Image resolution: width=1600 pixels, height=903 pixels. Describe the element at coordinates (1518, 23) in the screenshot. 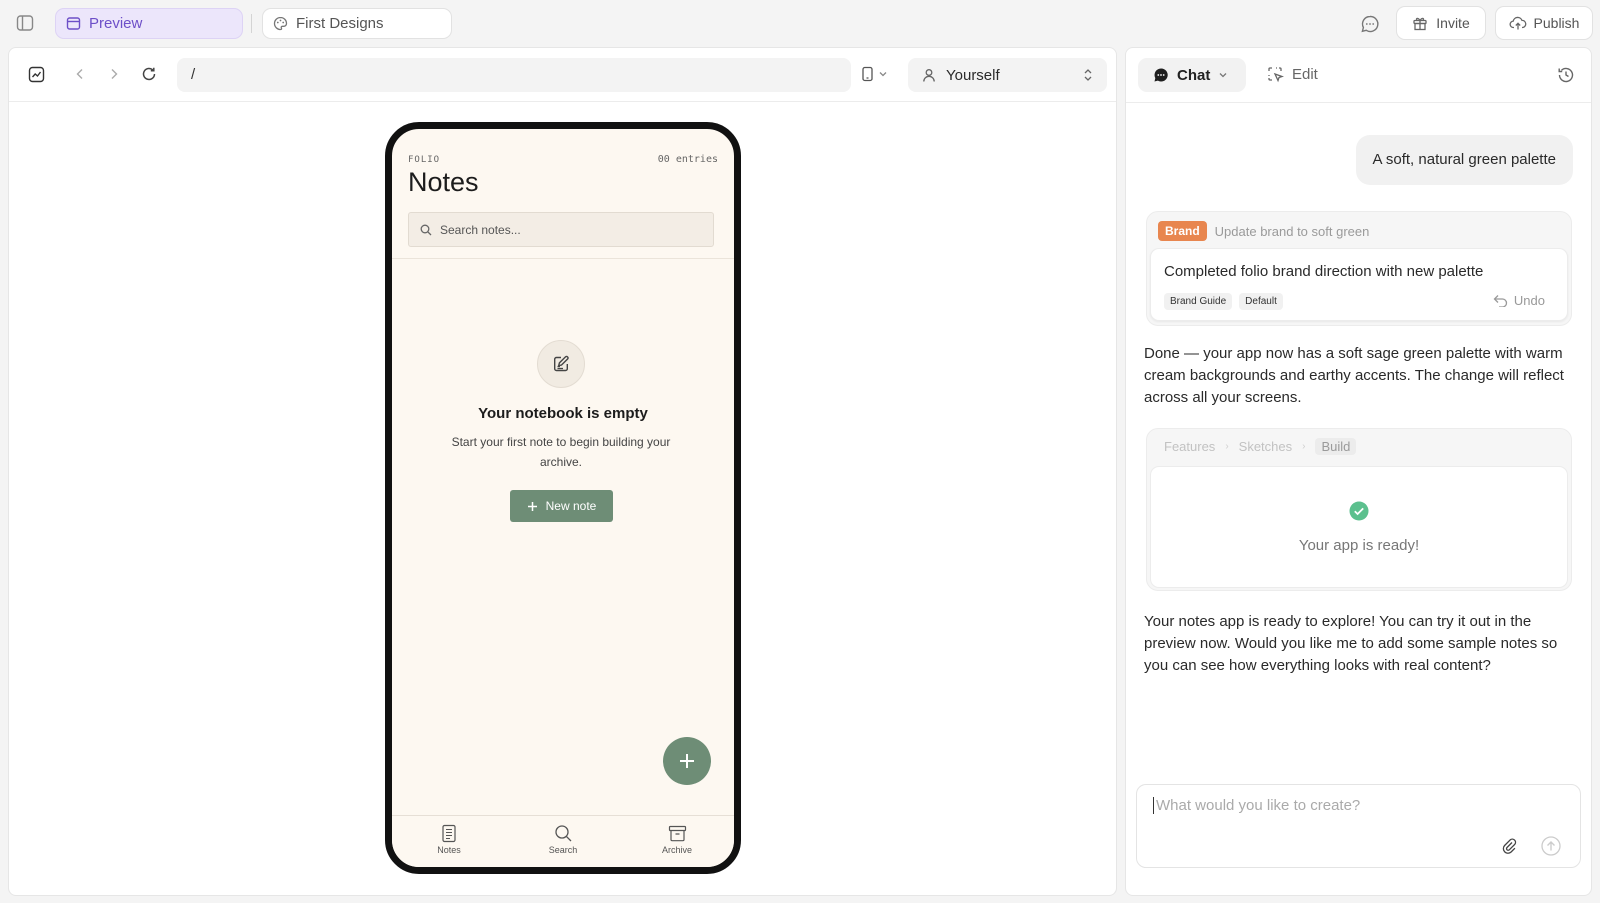

I see `cloud-upload-icon` at that location.